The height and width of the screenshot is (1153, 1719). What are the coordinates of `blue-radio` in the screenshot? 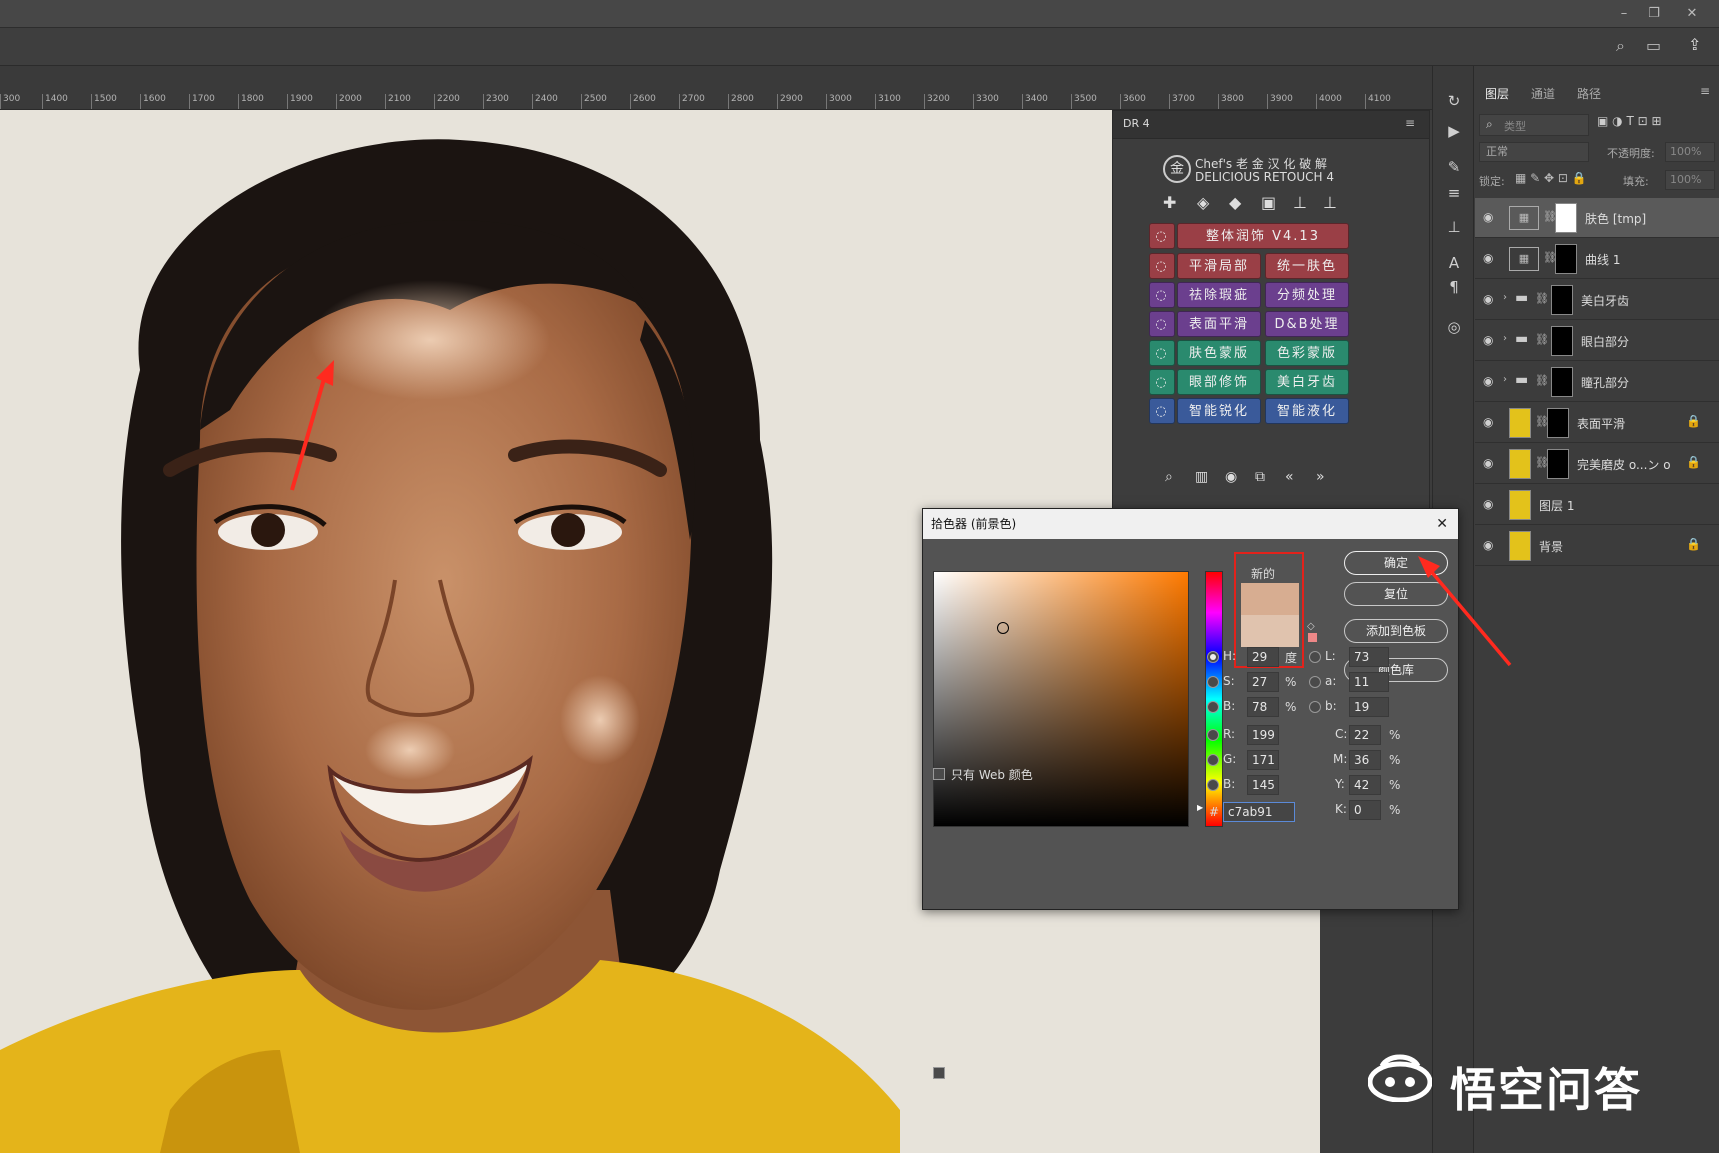 It's located at (1213, 785).